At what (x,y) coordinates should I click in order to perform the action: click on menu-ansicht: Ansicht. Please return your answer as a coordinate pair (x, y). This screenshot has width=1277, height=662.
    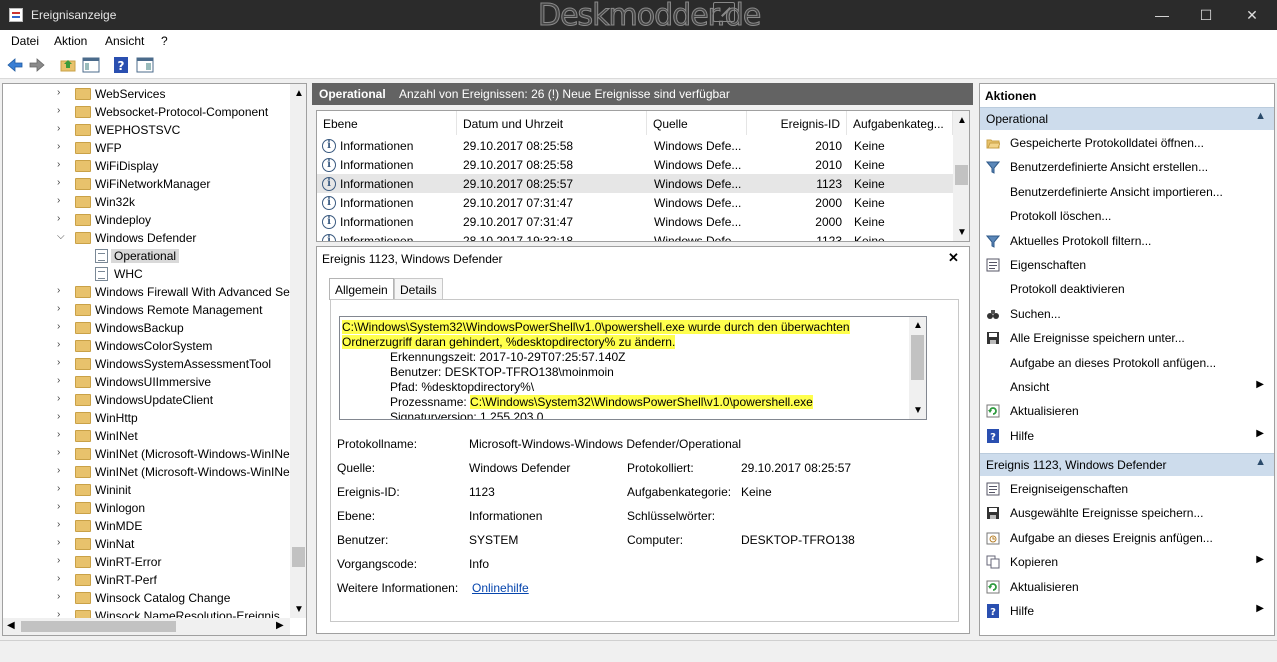
    Looking at the image, I should click on (124, 41).